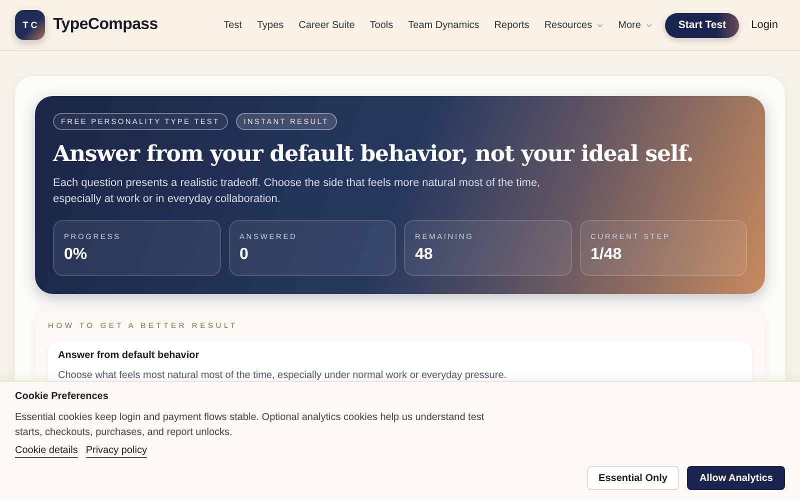 This screenshot has height=500, width=800. What do you see at coordinates (30, 25) in the screenshot?
I see `logo-badge: T C` at bounding box center [30, 25].